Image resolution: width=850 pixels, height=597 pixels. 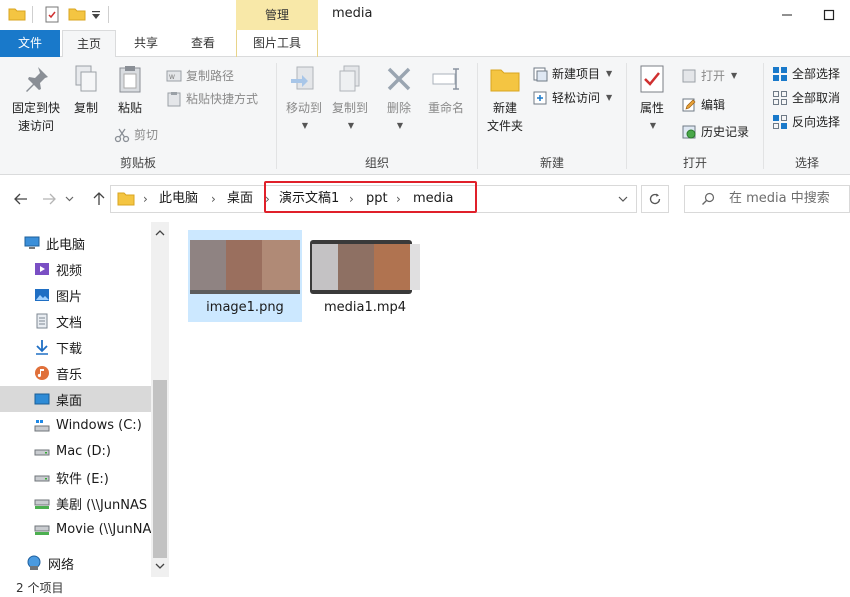 What do you see at coordinates (210, 76) in the screenshot?
I see `copy-path-label: 复制路径` at bounding box center [210, 76].